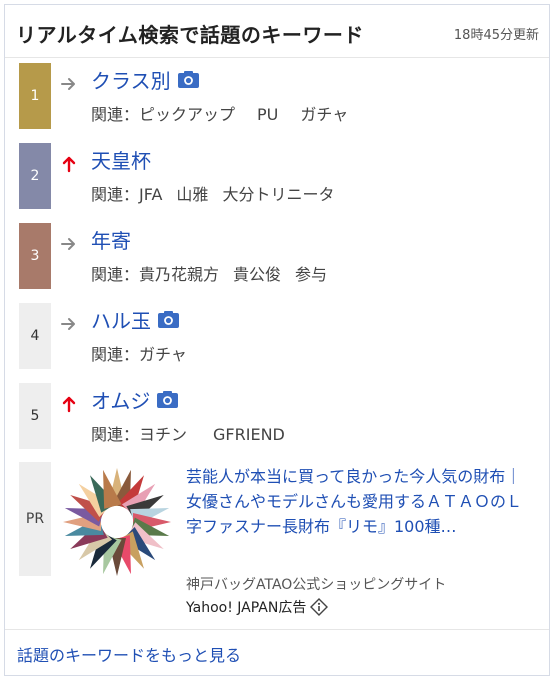  What do you see at coordinates (35, 176) in the screenshot?
I see `rank-badge: 2` at bounding box center [35, 176].